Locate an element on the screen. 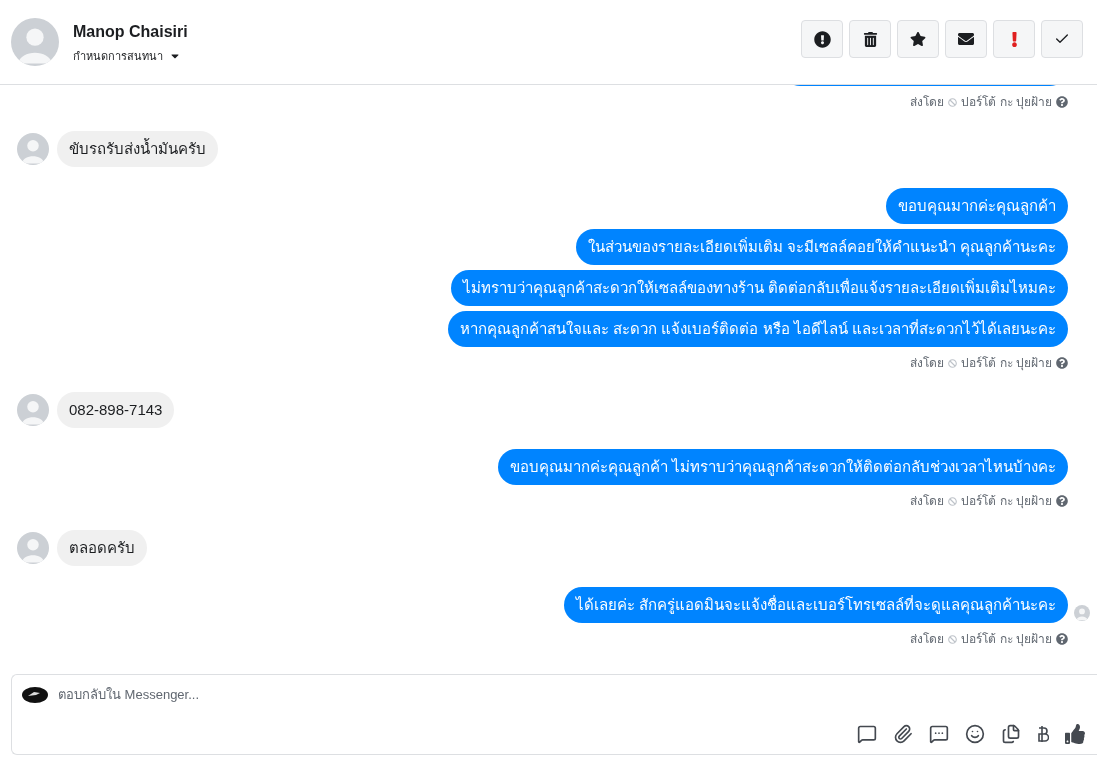  exclamation-button is located at coordinates (1014, 39).